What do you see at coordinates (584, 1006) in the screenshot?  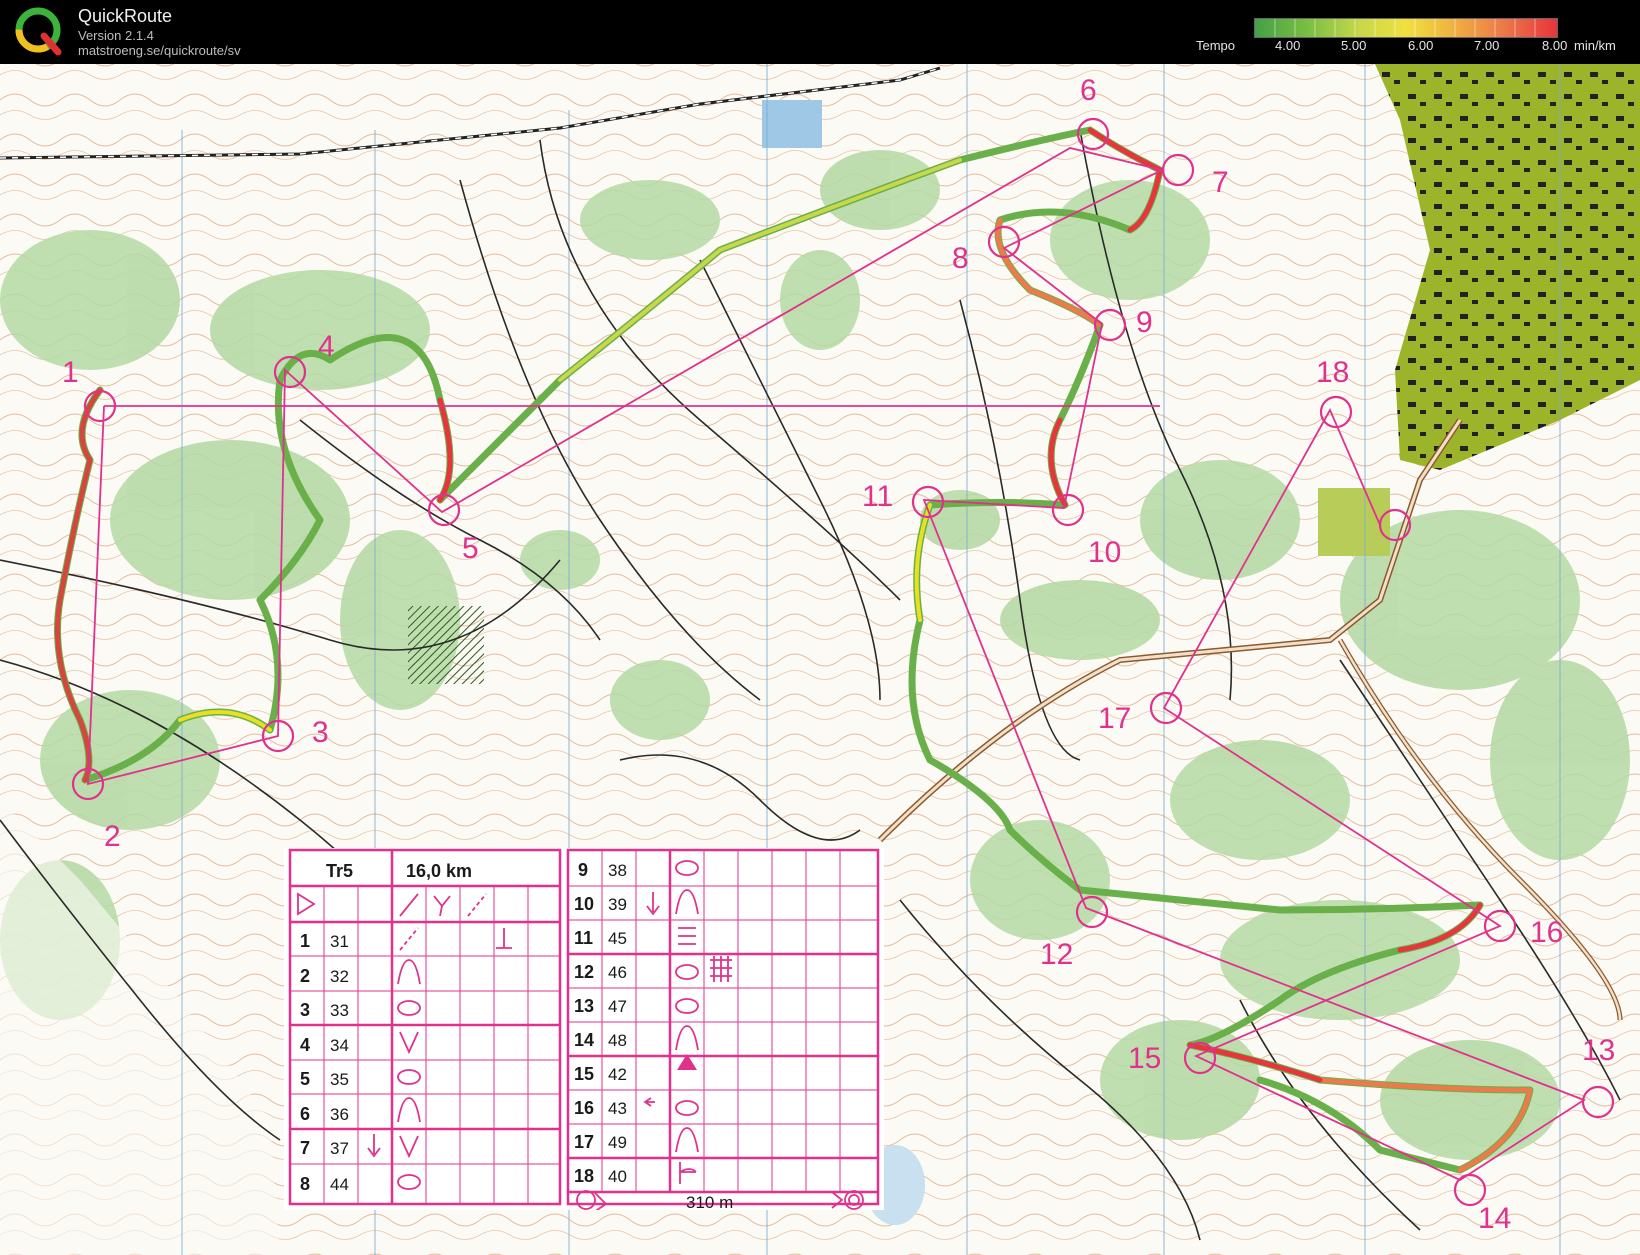 I see `svg-text: 13` at bounding box center [584, 1006].